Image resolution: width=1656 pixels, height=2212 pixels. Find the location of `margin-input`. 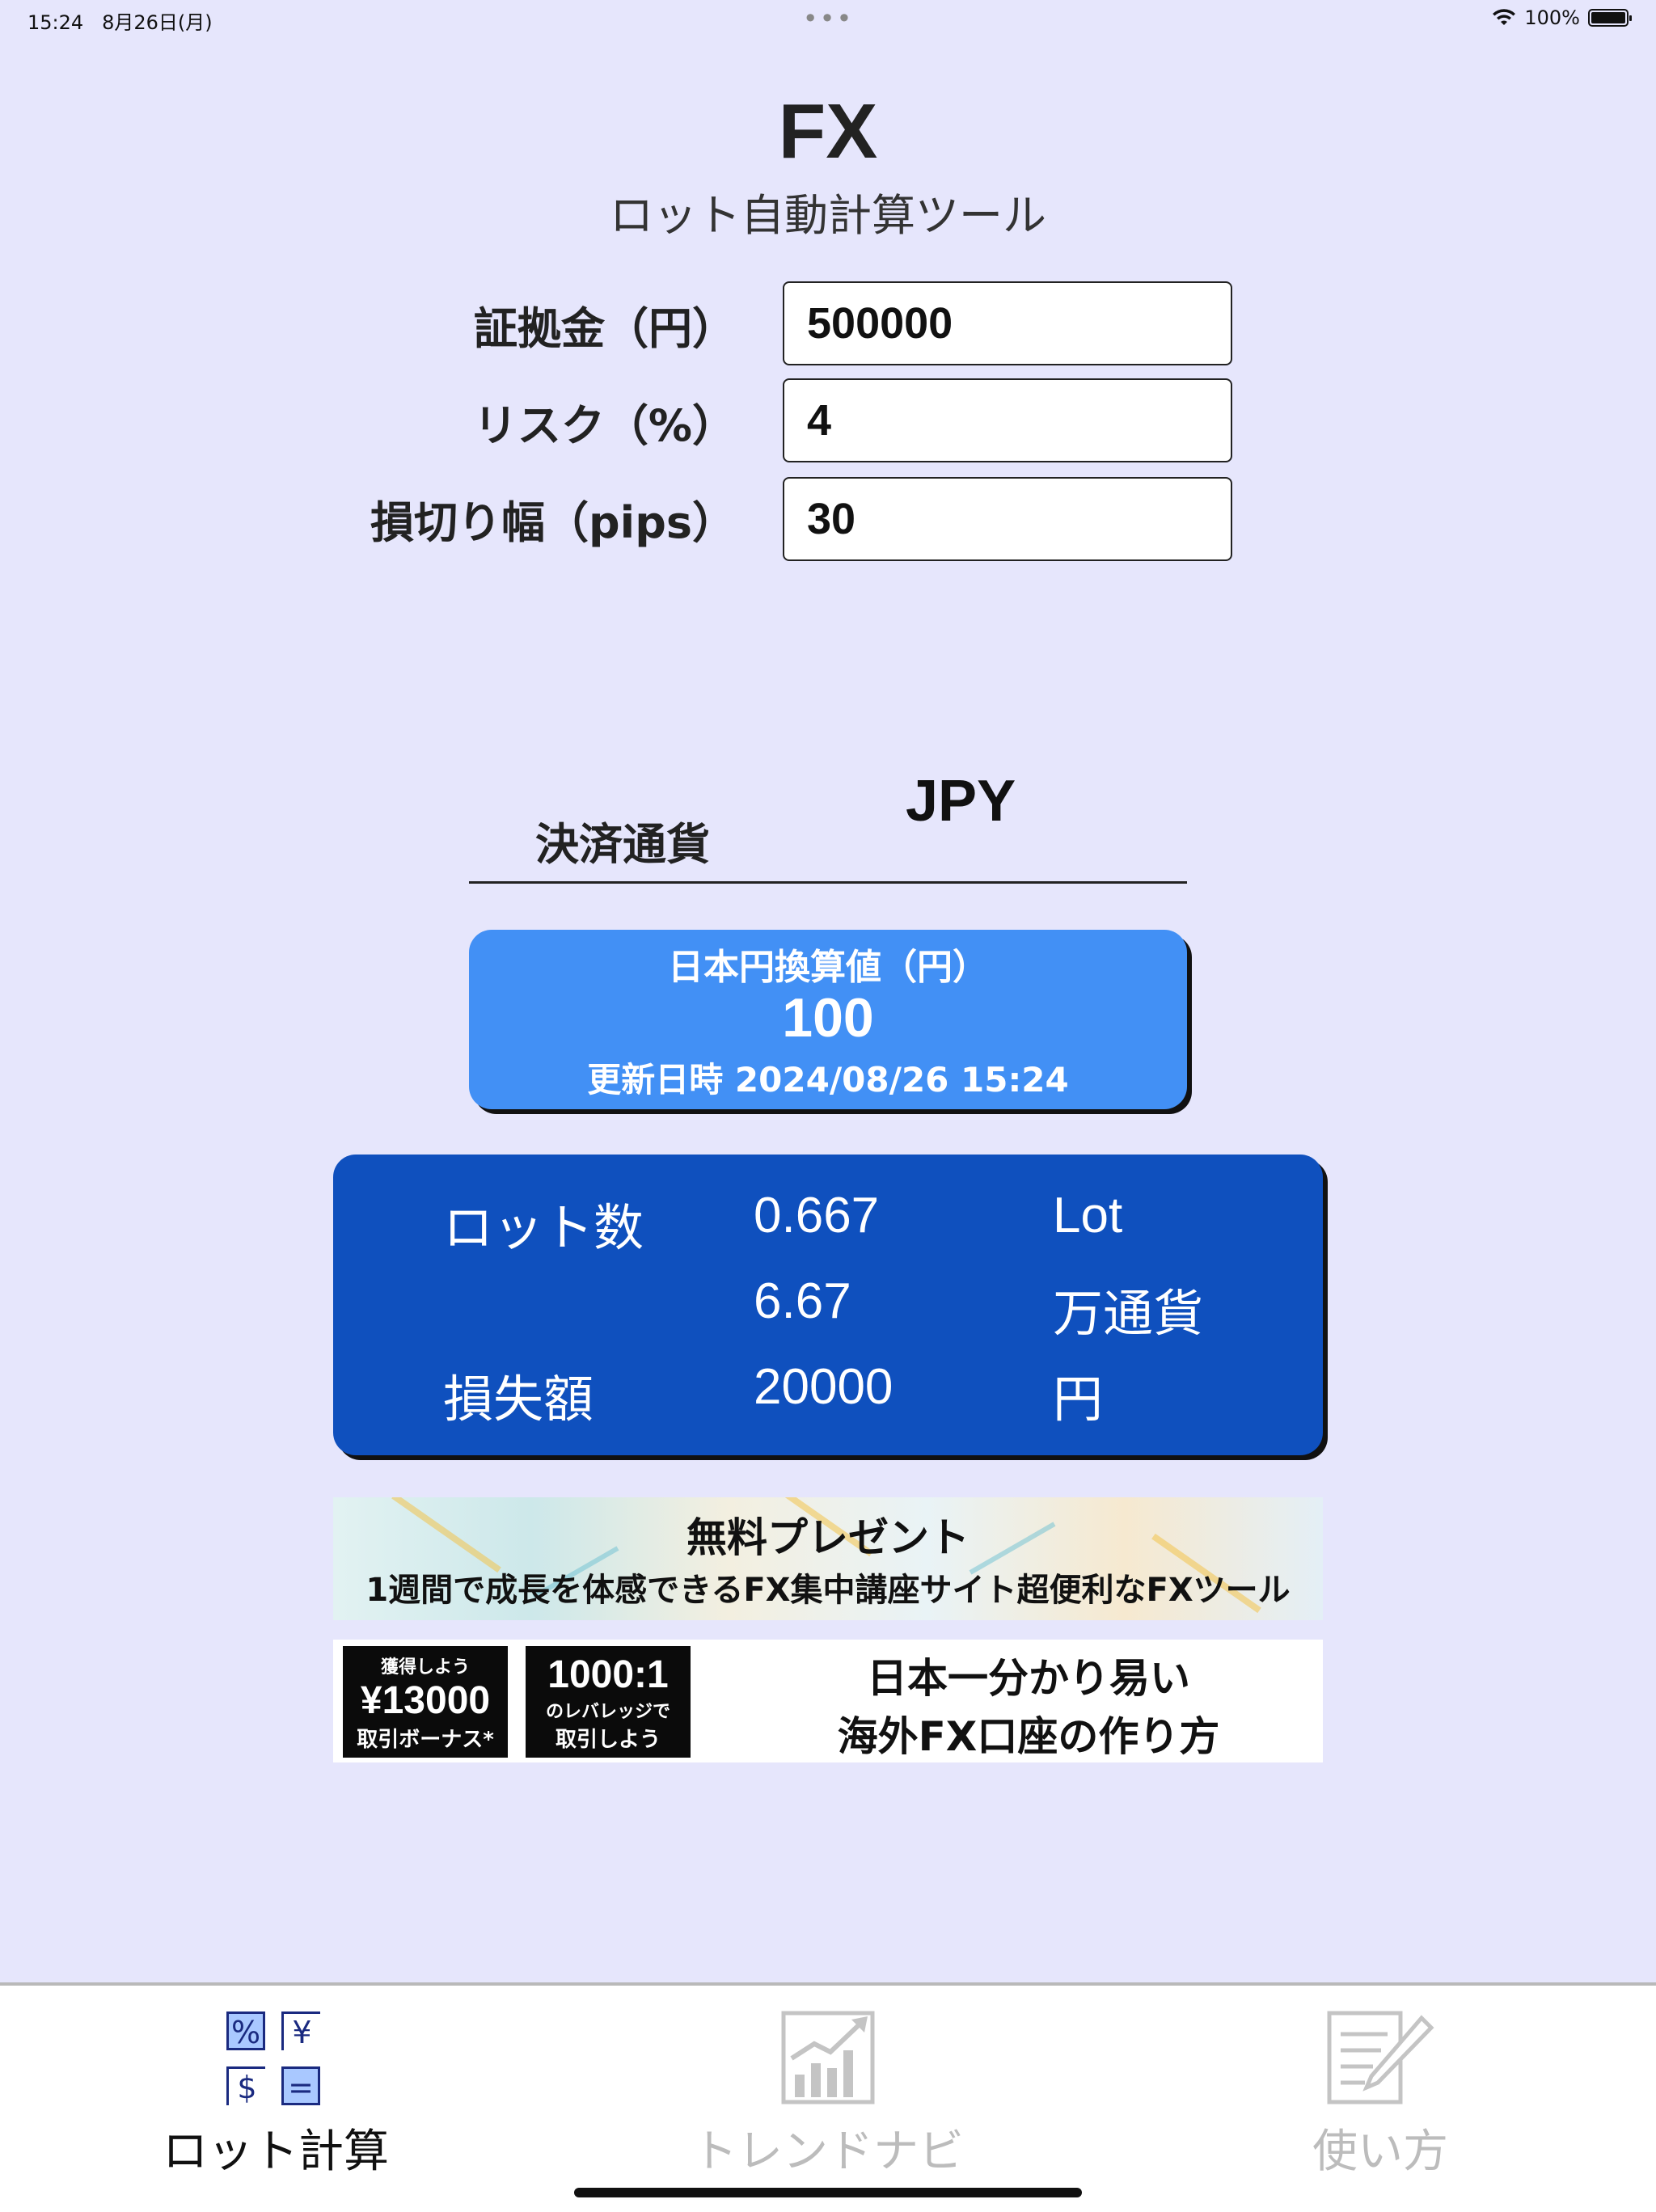

margin-input is located at coordinates (1007, 323).